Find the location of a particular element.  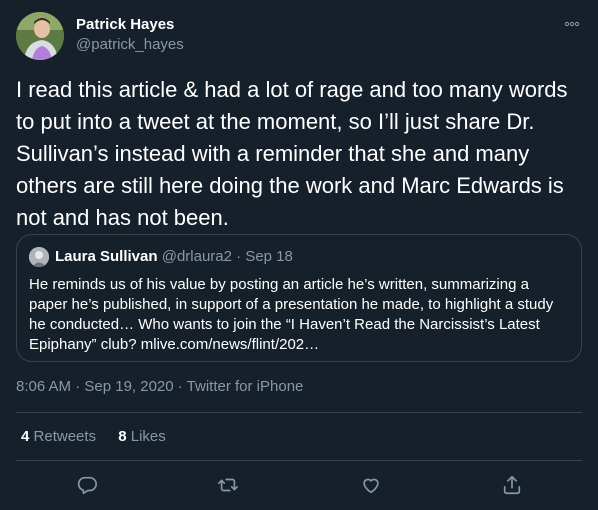

likes-label: Likes is located at coordinates (148, 436).